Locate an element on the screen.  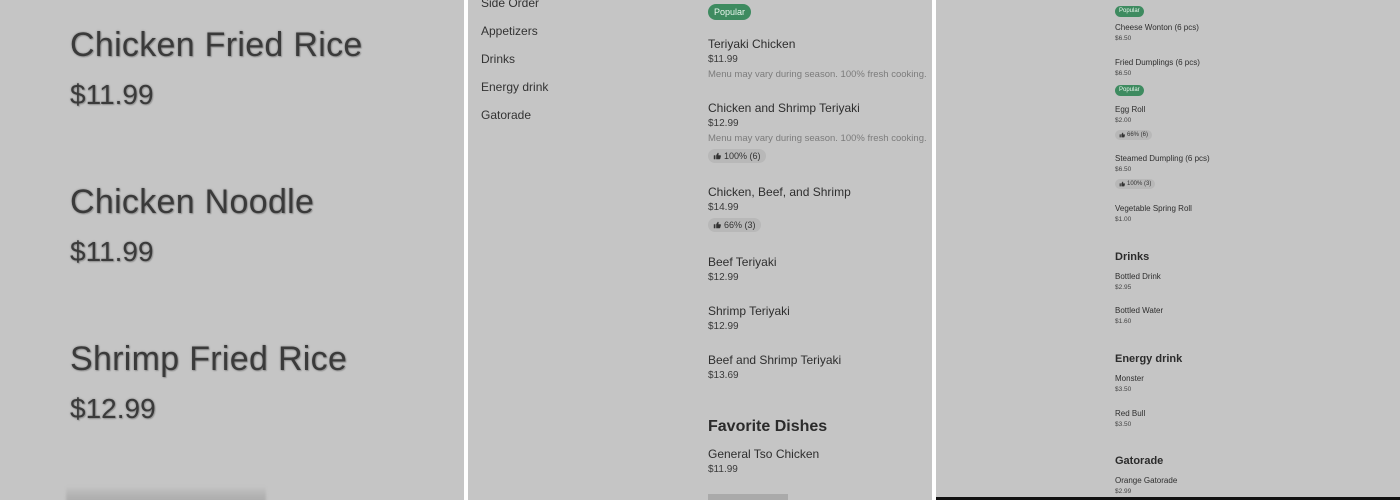
item-price: $2.00 is located at coordinates (1123, 120).